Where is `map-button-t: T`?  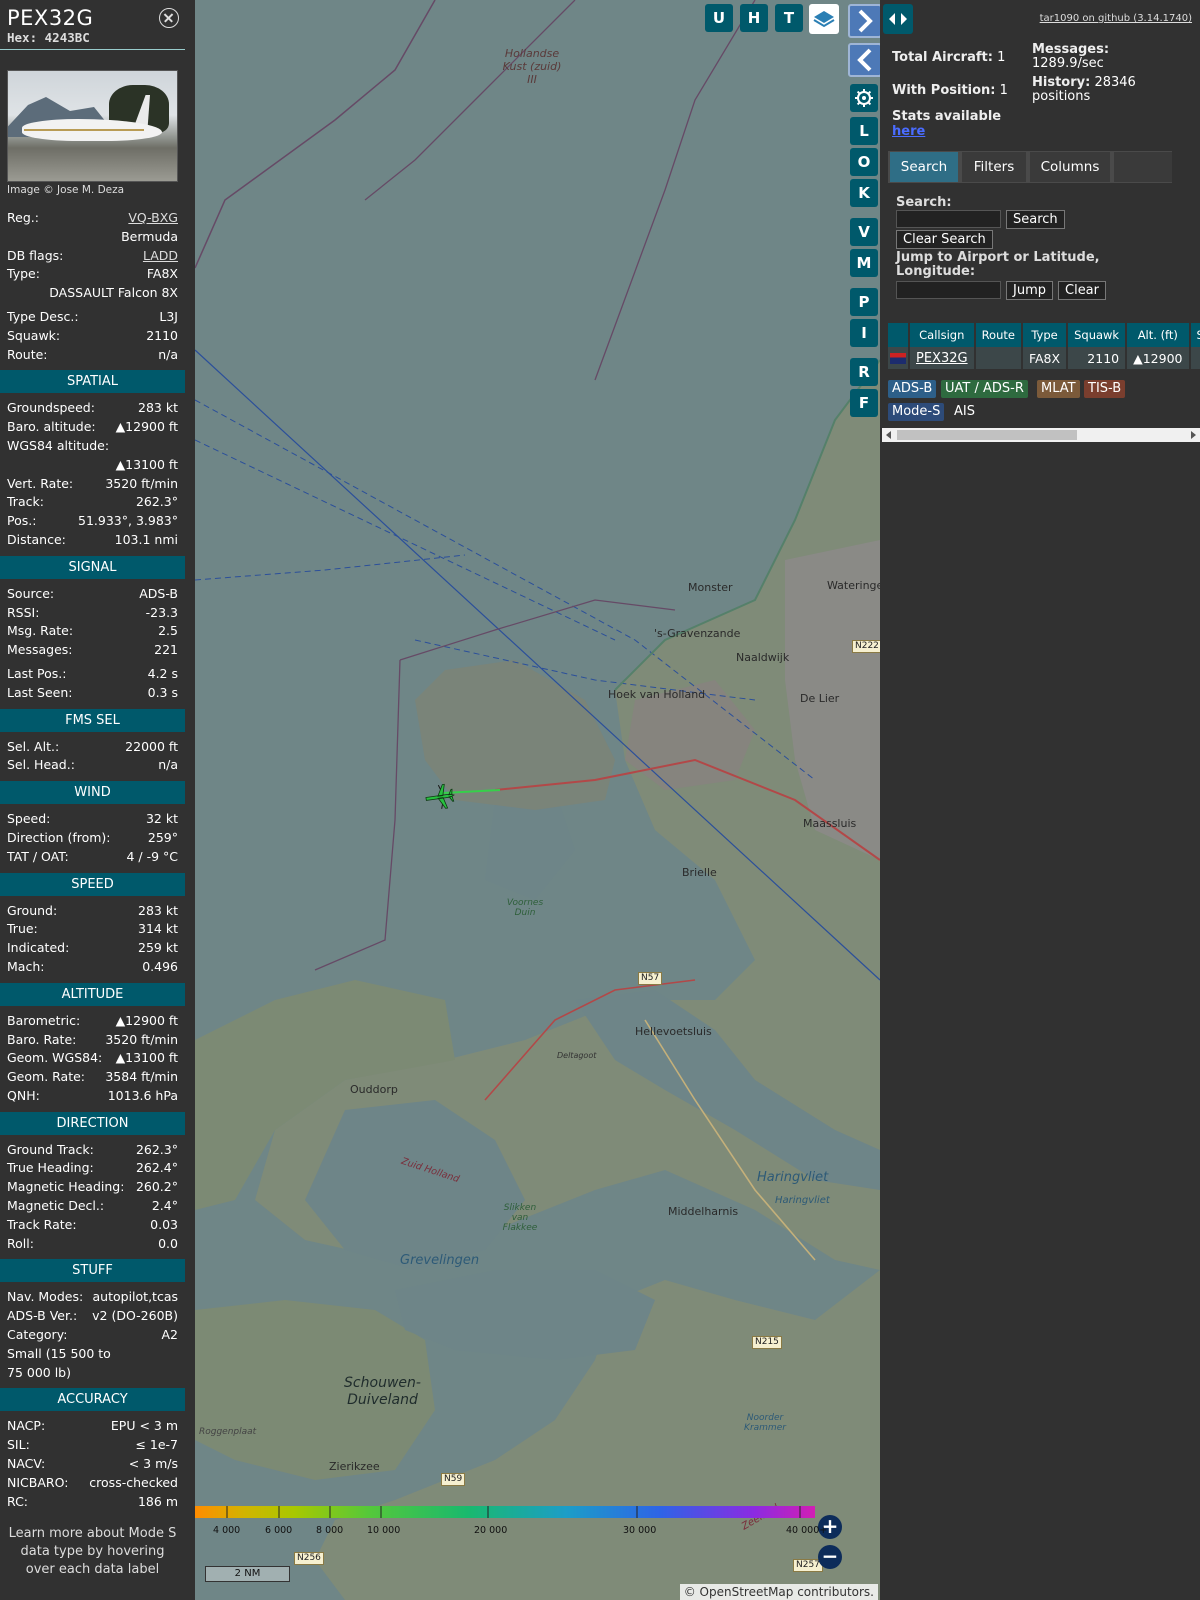 map-button-t: T is located at coordinates (789, 18).